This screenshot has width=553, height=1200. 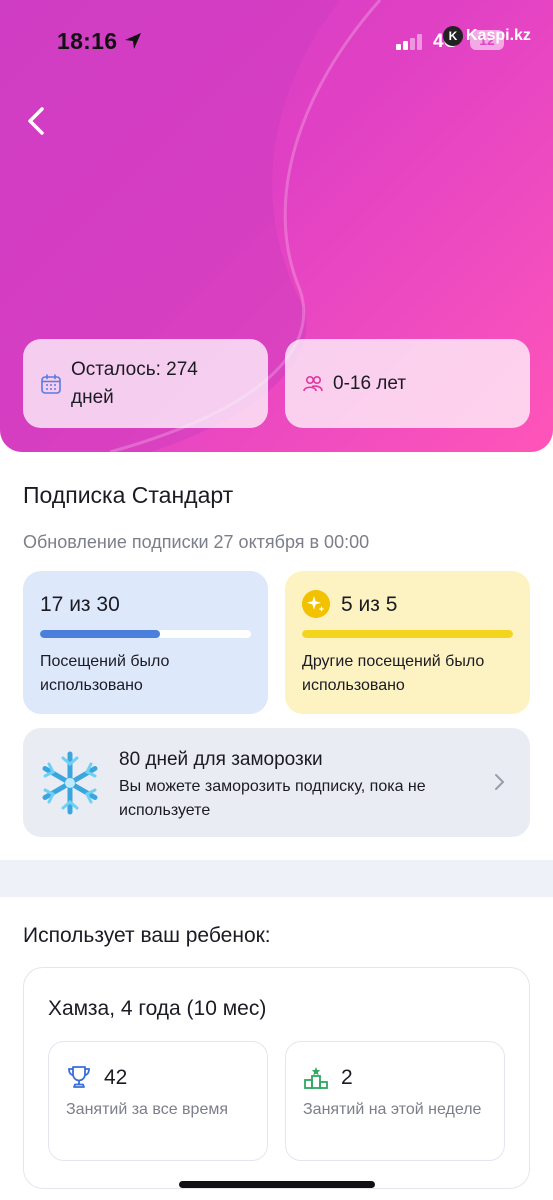 I want to click on visits-description: Посещений было использовано, so click(x=105, y=673).